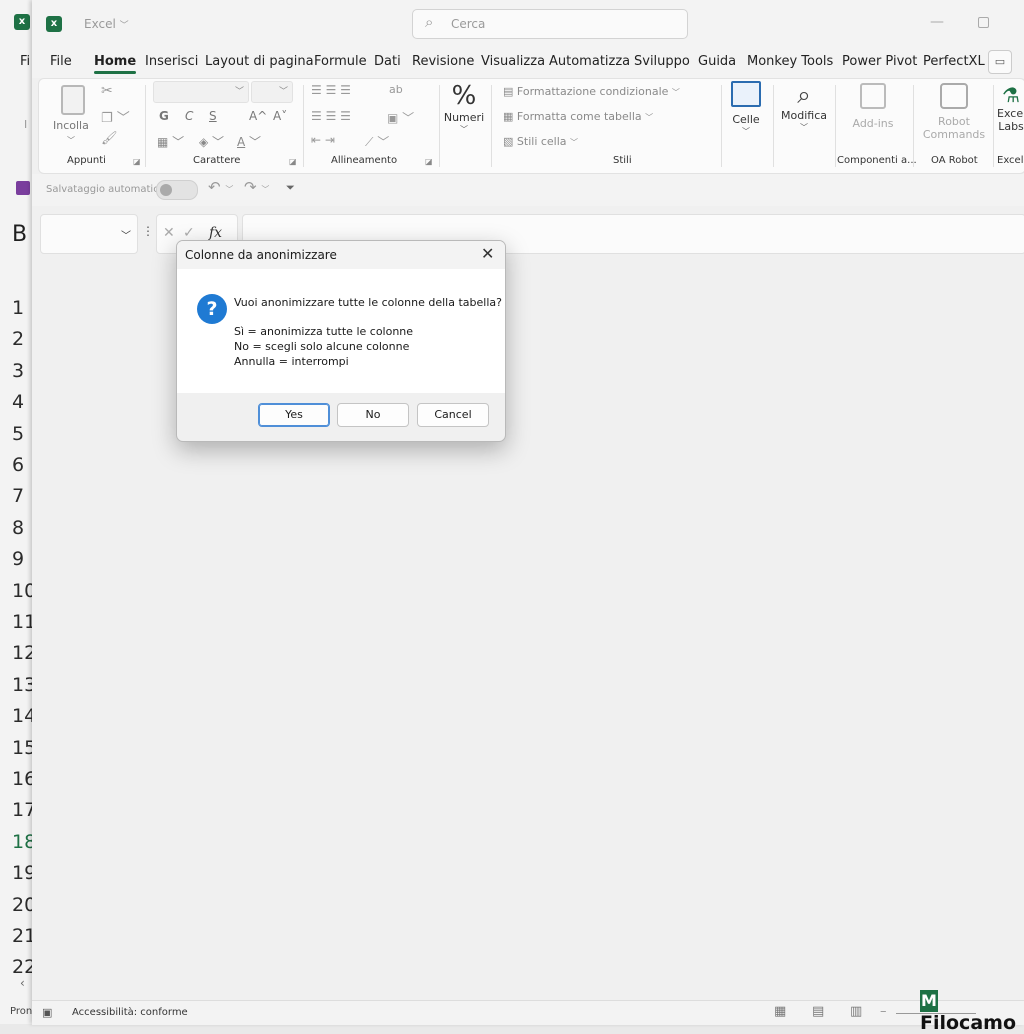 Image resolution: width=1024 pixels, height=1034 pixels. I want to click on status-bar: ▣ Accessibilità: conforme ▦ ▤ ▥ –, so click(528, 1012).